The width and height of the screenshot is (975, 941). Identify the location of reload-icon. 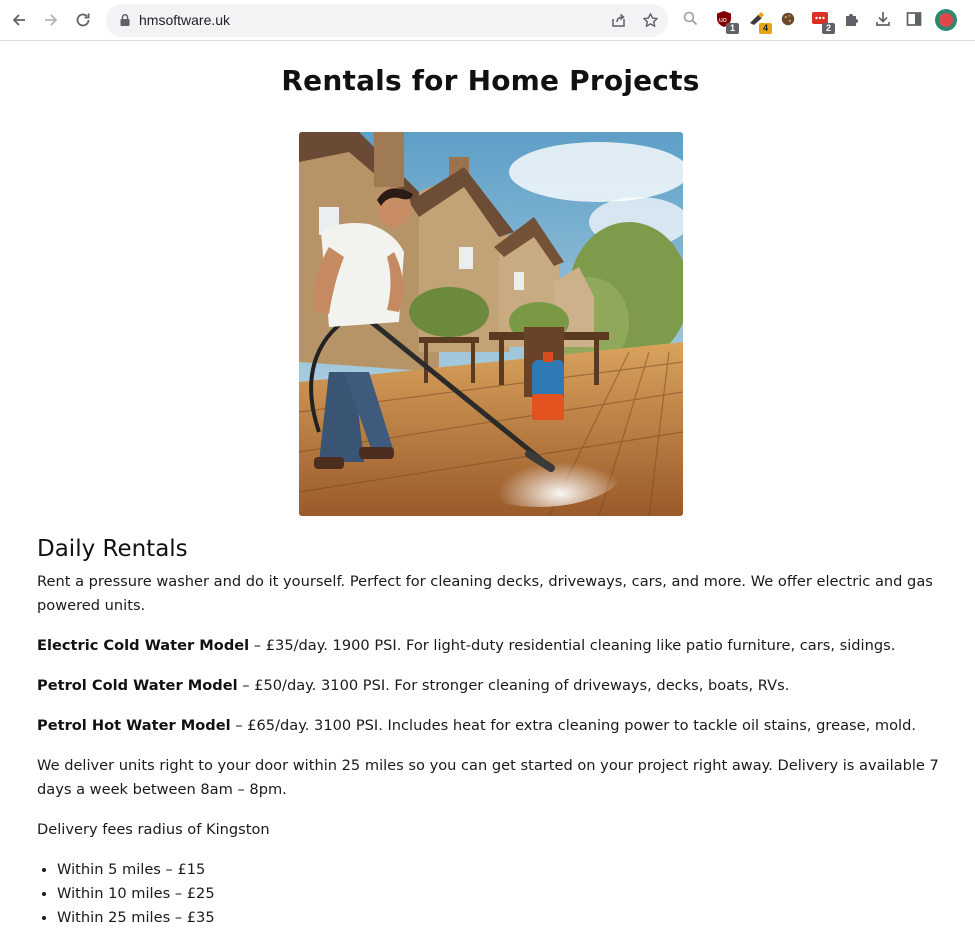
(83, 20).